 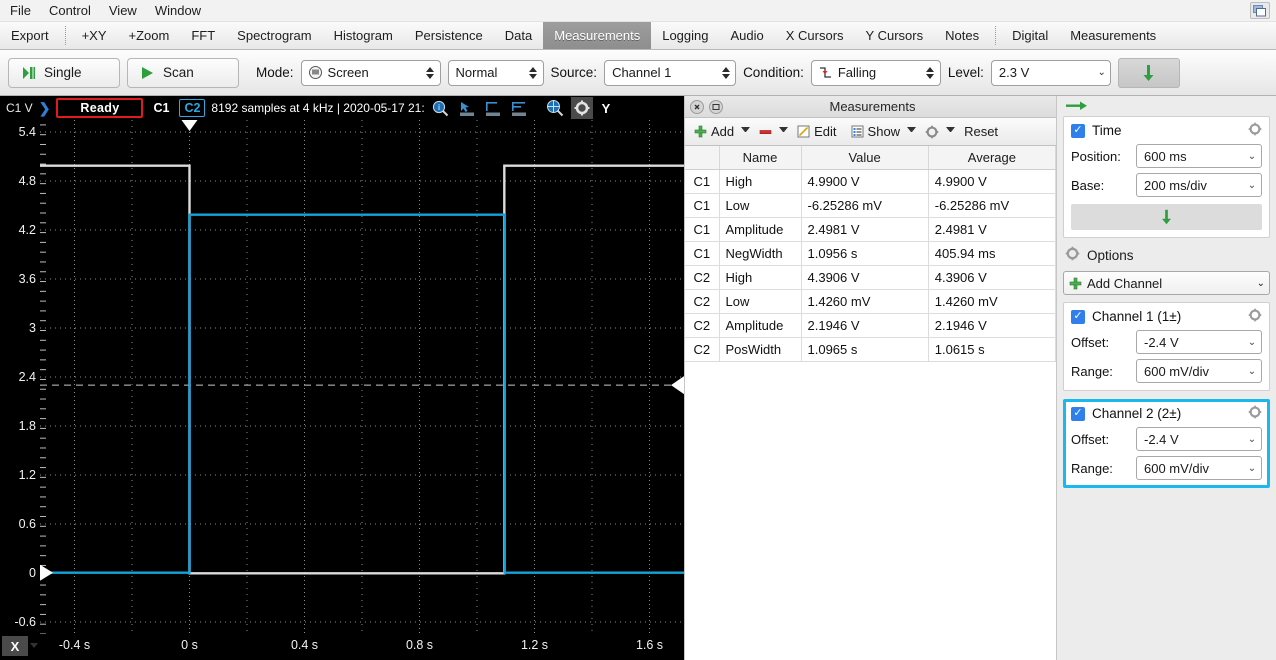 What do you see at coordinates (1113, 35) in the screenshot?
I see `tab-measurements-window: Measurements` at bounding box center [1113, 35].